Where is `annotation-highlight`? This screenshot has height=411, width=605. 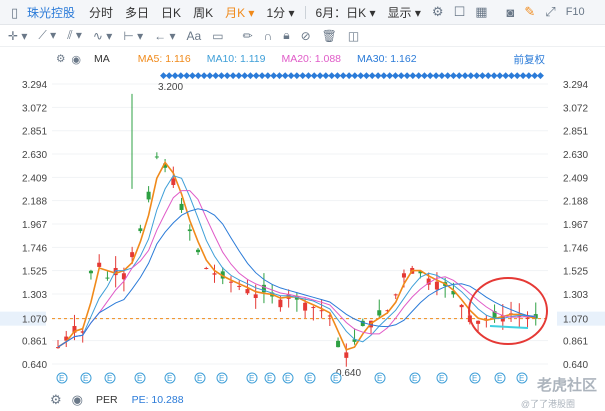 annotation-highlight is located at coordinates (509, 327).